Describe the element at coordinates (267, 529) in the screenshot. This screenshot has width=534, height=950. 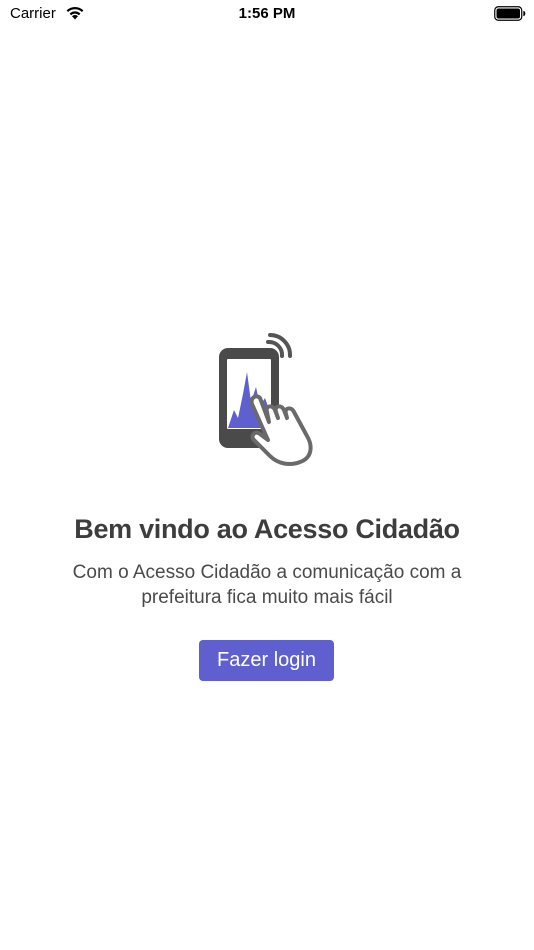
I see `page-title: Bem vindo ao Acesso Cidadão` at that location.